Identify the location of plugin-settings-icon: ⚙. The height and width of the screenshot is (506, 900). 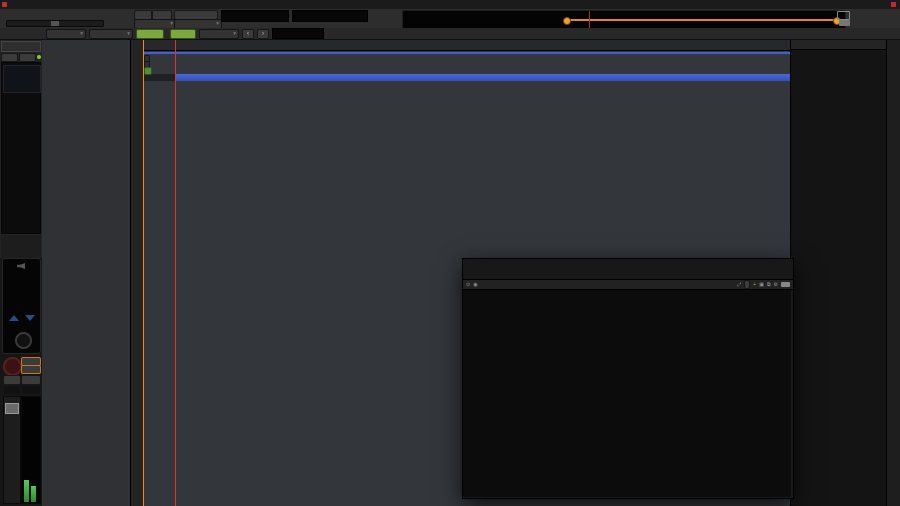
(776, 285).